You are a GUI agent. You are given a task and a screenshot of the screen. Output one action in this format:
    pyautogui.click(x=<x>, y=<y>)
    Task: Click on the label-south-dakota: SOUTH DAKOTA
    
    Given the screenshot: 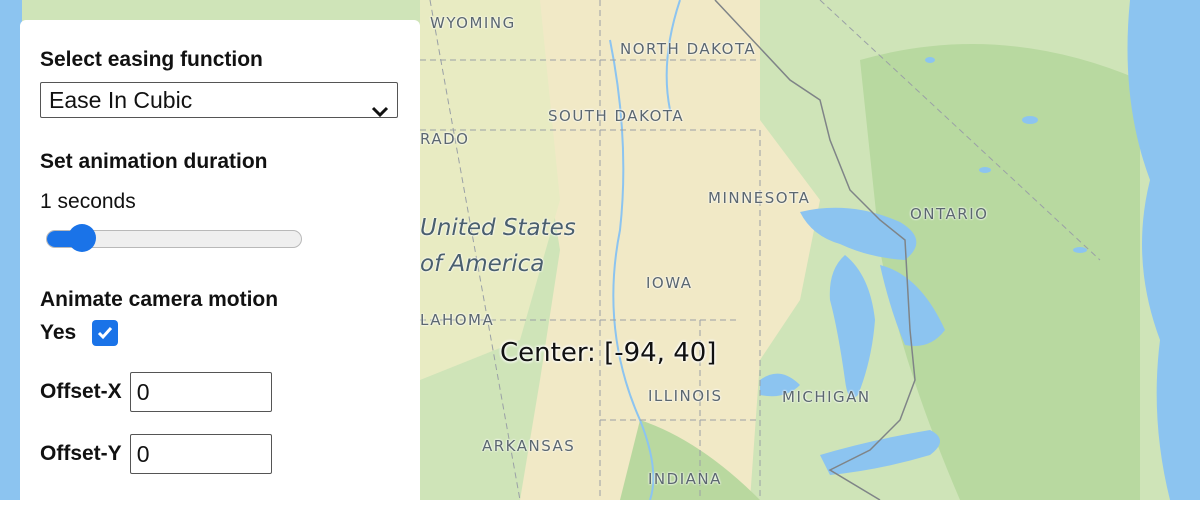 What is the action you would take?
    pyautogui.click(x=616, y=116)
    